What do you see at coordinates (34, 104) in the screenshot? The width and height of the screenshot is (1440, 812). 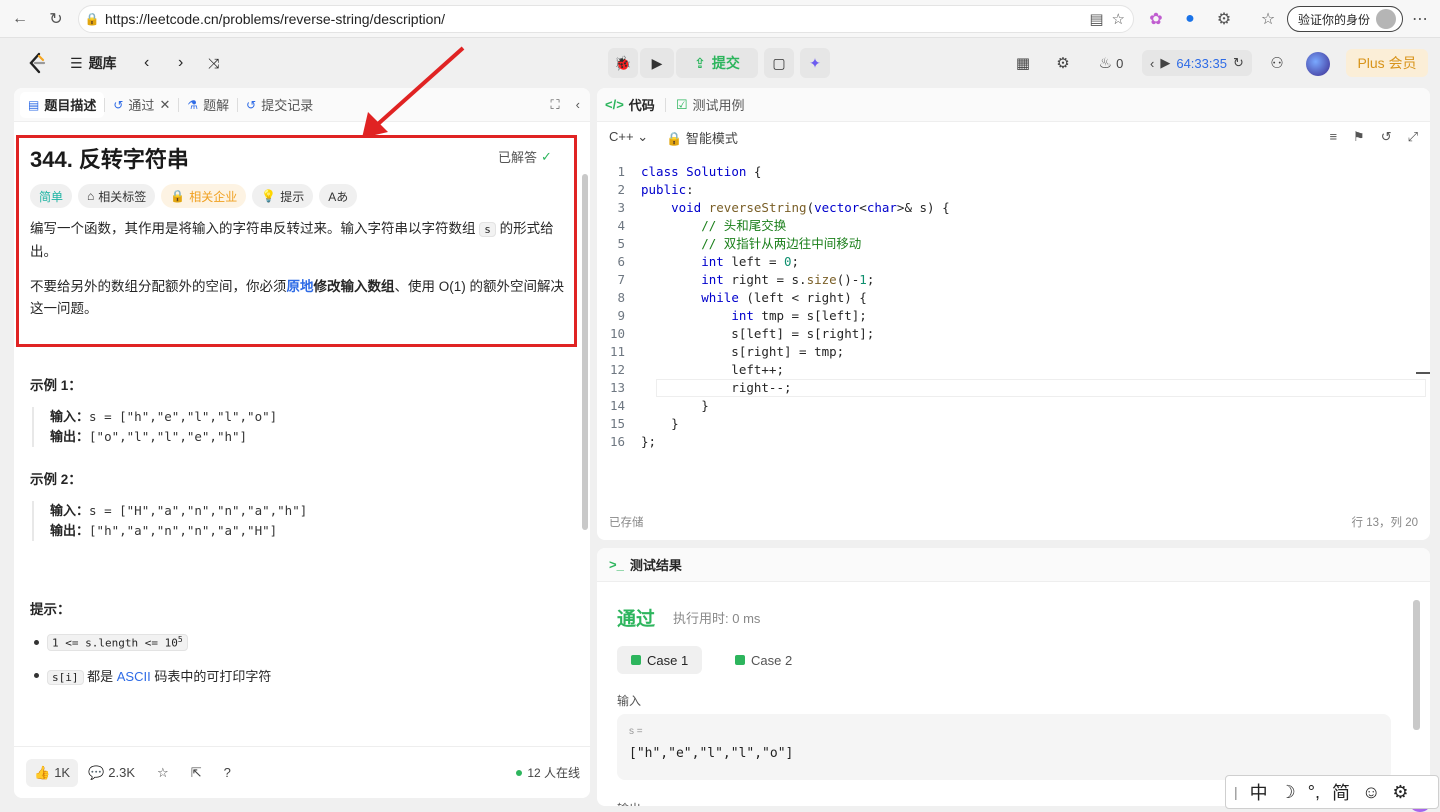 I see `document-icon: ▤` at bounding box center [34, 104].